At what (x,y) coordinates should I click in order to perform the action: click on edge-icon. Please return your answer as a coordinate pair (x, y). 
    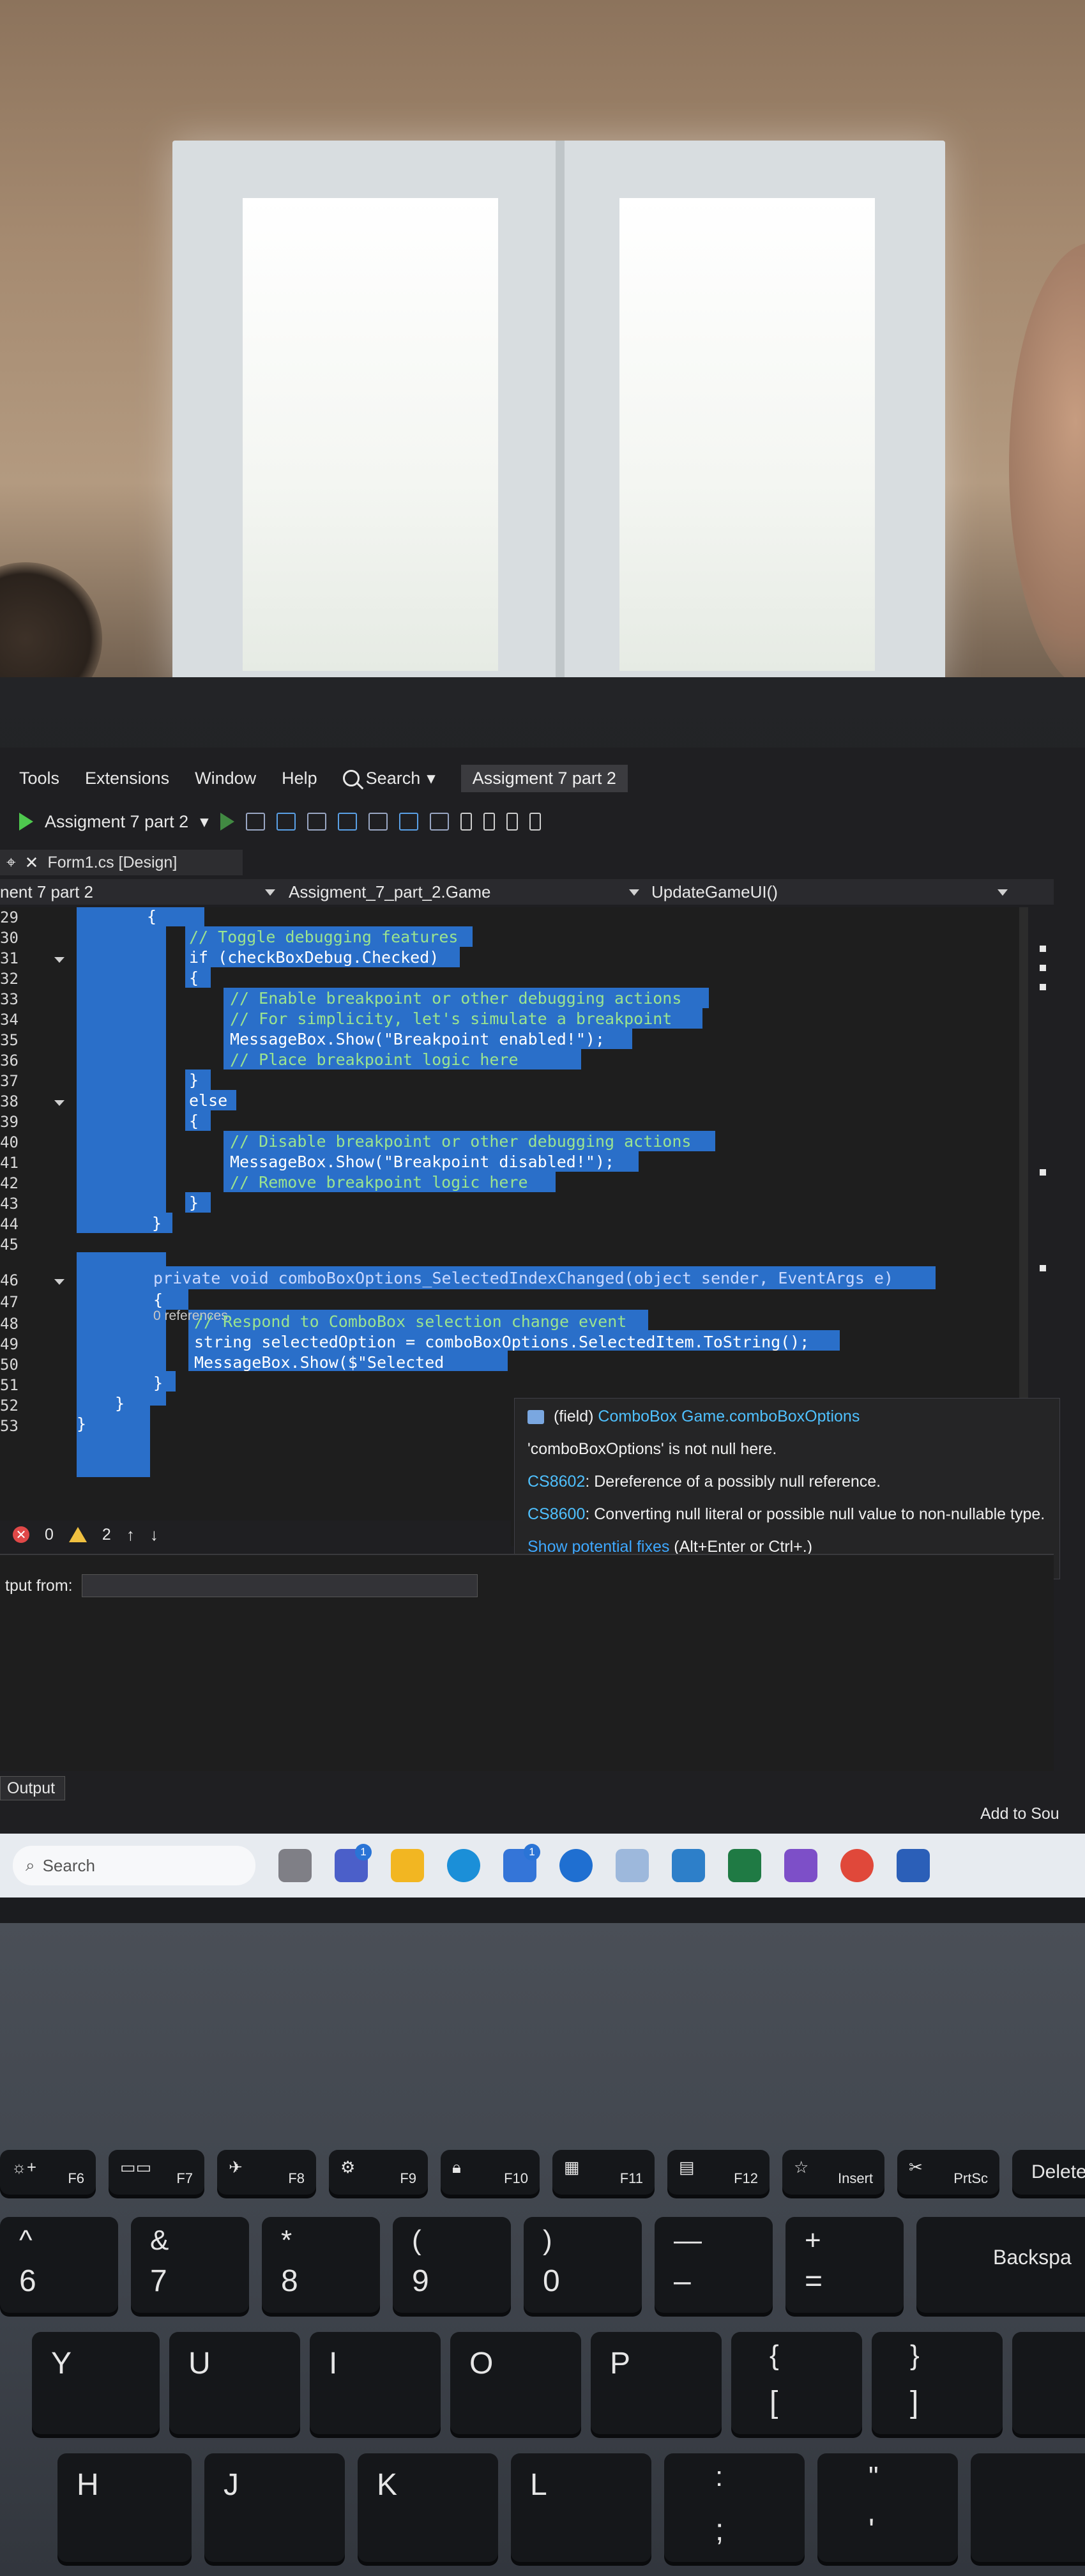
    Looking at the image, I should click on (463, 1865).